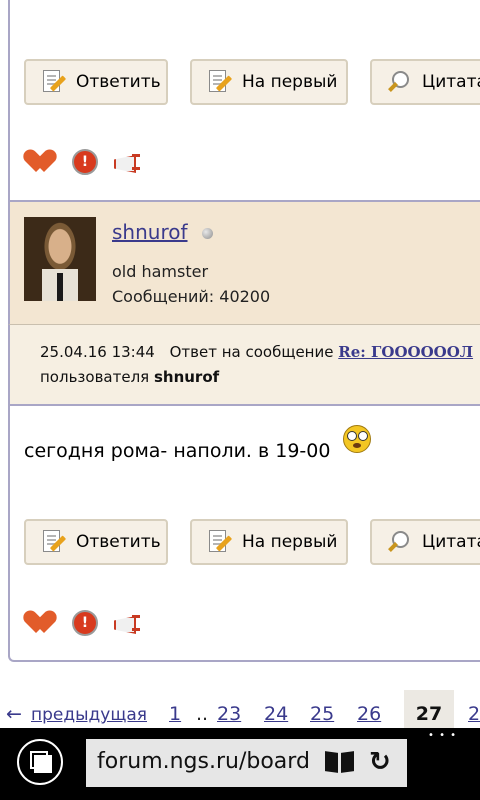 This screenshot has width=480, height=800. Describe the element at coordinates (405, 352) in the screenshot. I see `reply-to-link: Re: ГООООООЛ` at that location.